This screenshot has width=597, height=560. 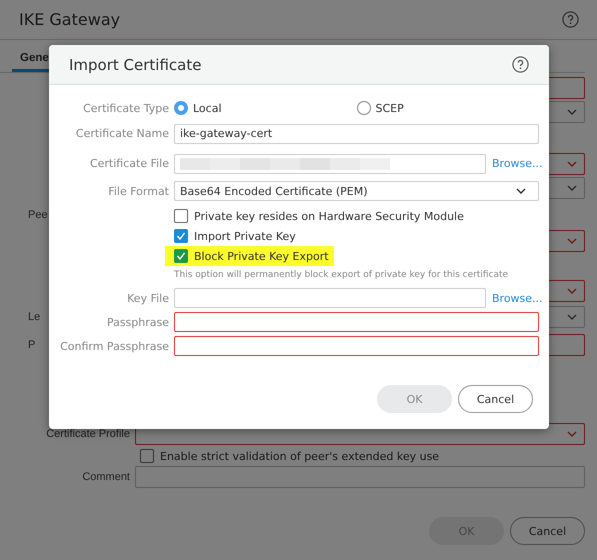 What do you see at coordinates (329, 216) in the screenshot?
I see `checkbox-label: Private key resides on Hardware Security Module` at bounding box center [329, 216].